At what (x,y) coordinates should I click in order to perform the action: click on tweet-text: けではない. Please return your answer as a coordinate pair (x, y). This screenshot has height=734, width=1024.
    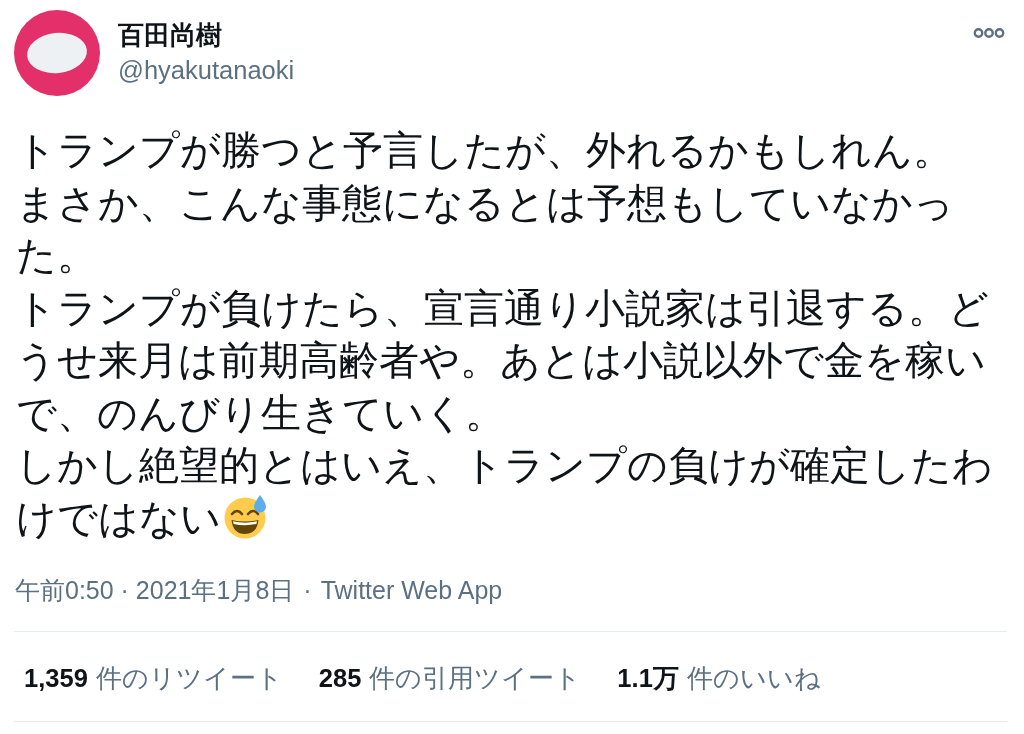
    Looking at the image, I should click on (118, 518).